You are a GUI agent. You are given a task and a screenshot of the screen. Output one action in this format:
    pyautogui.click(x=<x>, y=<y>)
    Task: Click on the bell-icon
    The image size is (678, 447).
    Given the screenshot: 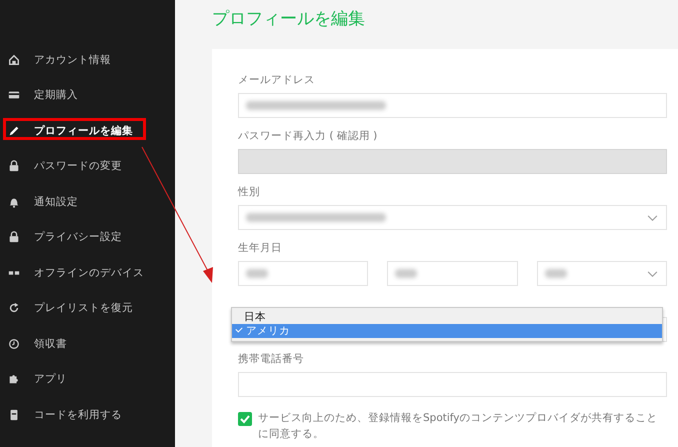 What is the action you would take?
    pyautogui.click(x=14, y=202)
    